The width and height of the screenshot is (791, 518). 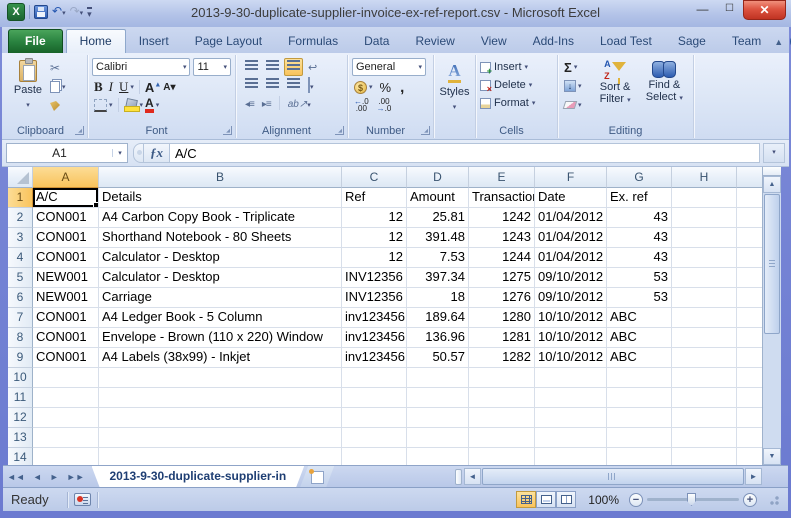 I want to click on percent-style-button: %, so click(x=386, y=87).